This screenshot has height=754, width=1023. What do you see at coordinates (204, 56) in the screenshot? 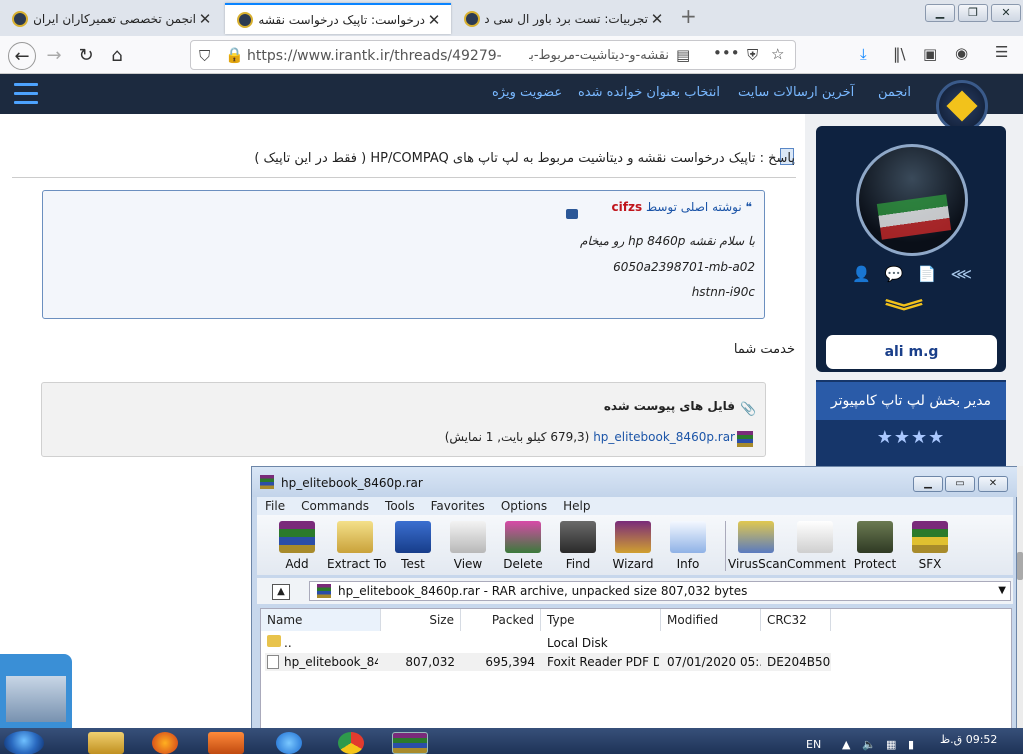
I see `shield-icon: ⛉` at bounding box center [204, 56].